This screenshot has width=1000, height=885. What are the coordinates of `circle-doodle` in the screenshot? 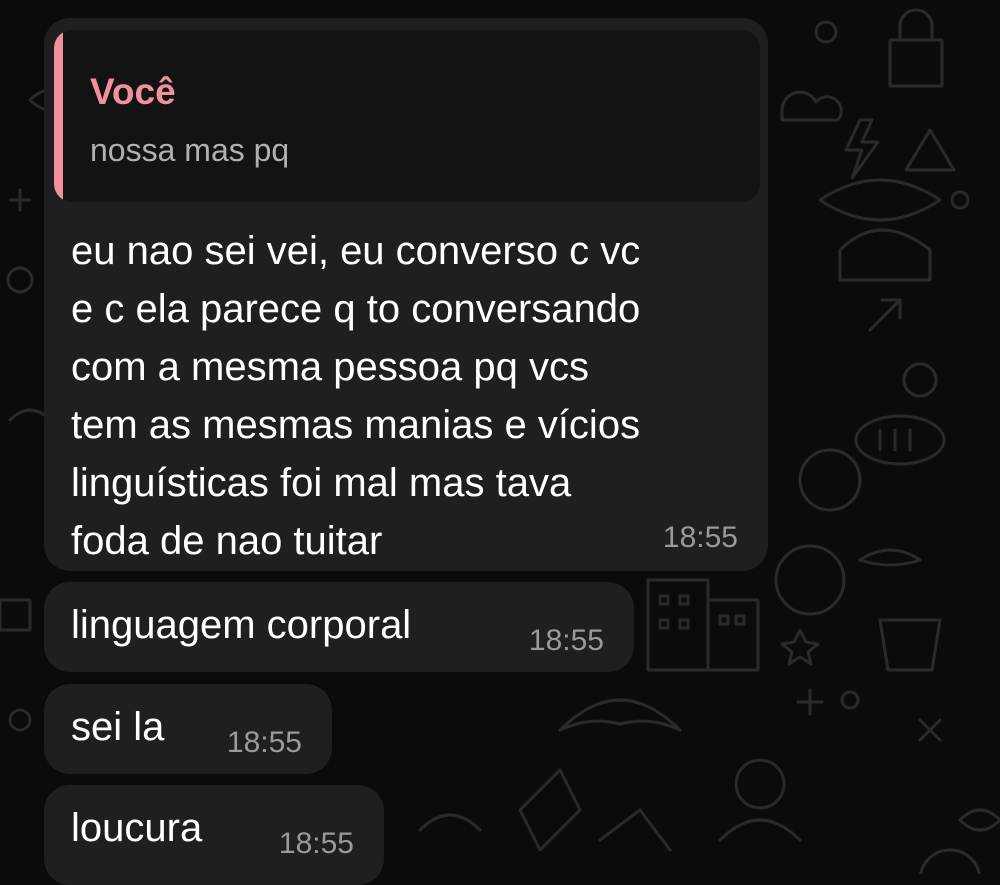 It's located at (826, 32).